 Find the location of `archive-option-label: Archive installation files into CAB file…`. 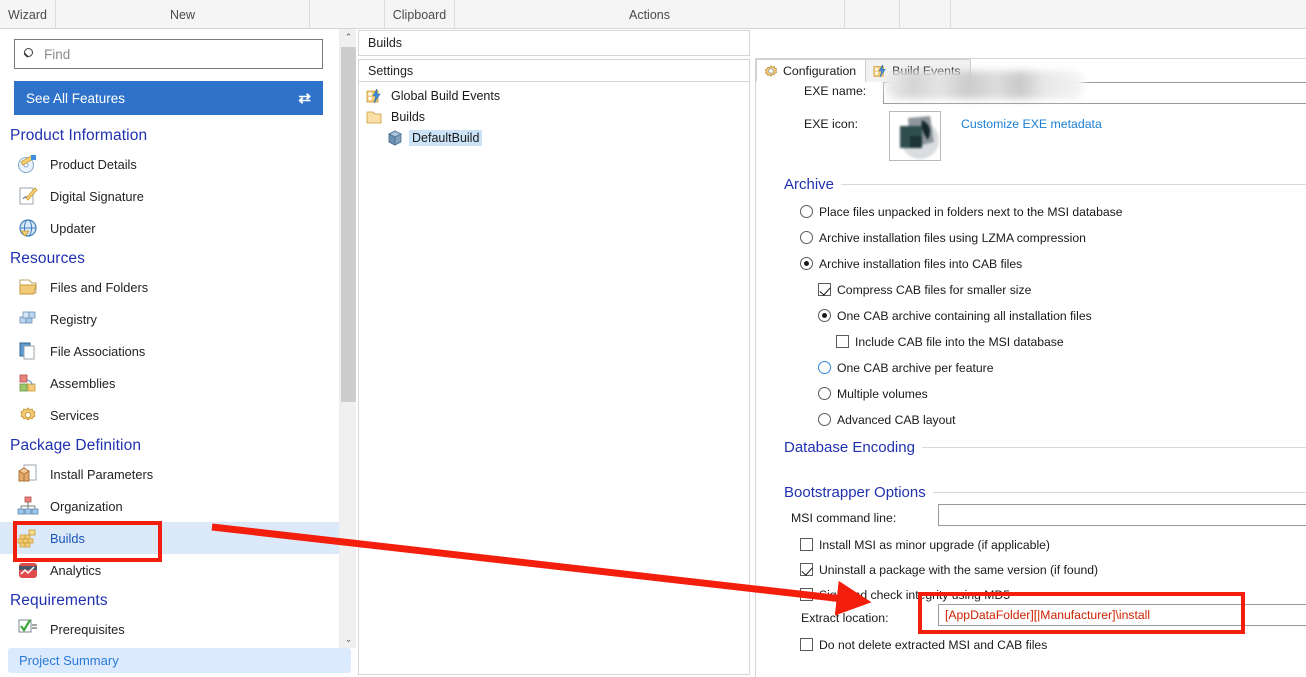

archive-option-label: Archive installation files into CAB file… is located at coordinates (921, 264).